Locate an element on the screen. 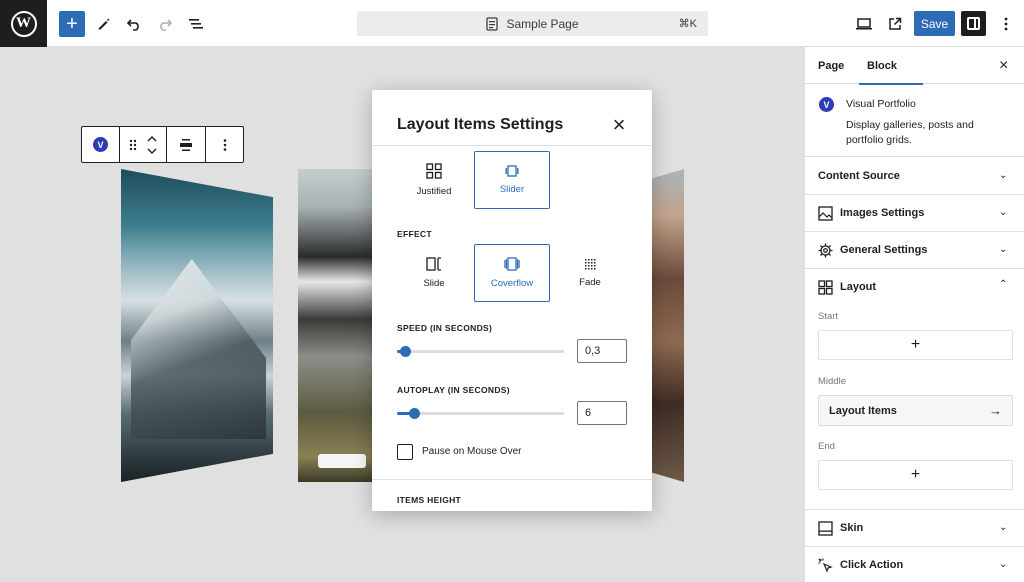 The image size is (1024, 582). layout-icon is located at coordinates (825, 287).